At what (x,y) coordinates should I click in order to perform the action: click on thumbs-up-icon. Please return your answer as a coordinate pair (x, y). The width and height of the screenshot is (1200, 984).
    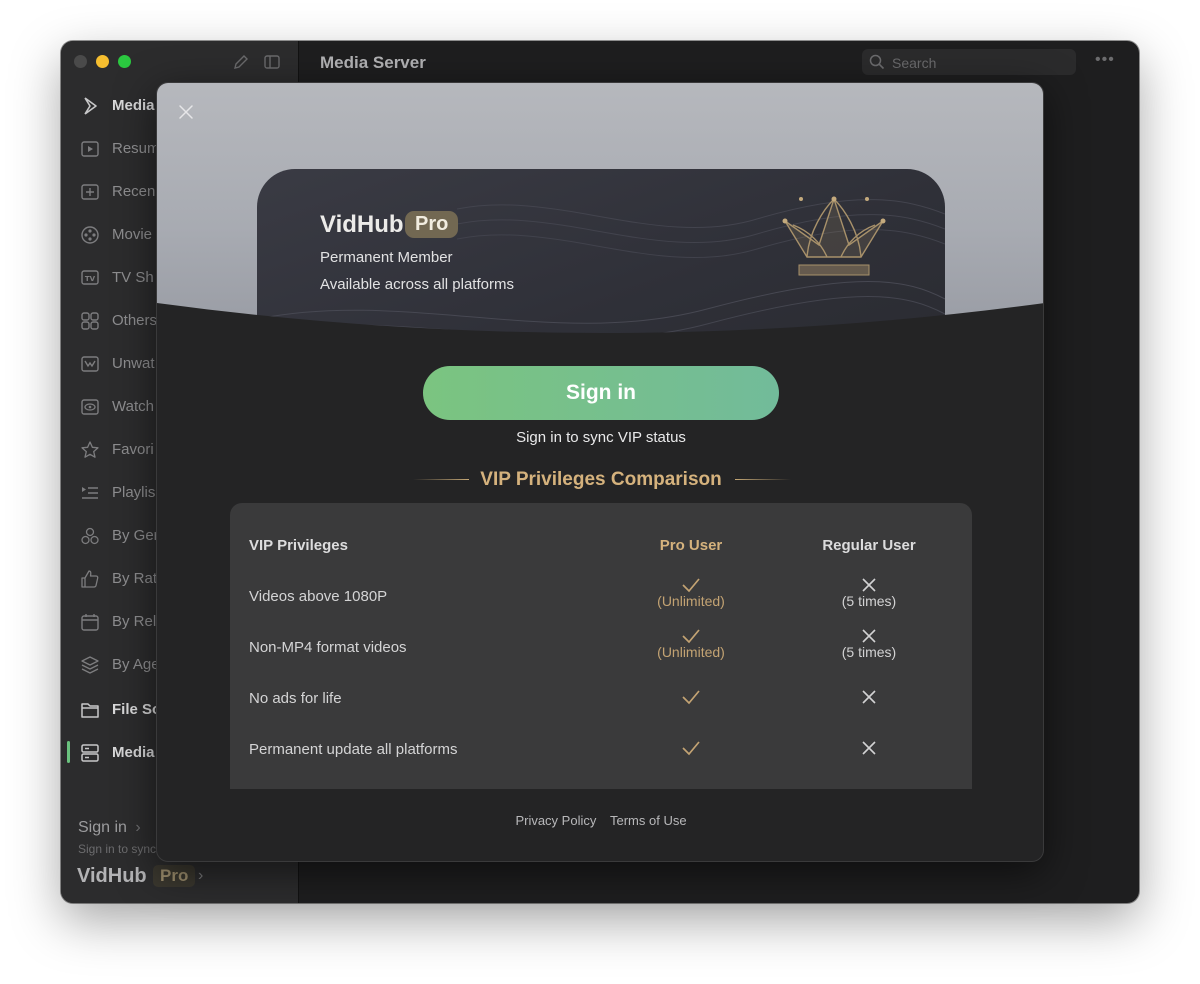
    Looking at the image, I should click on (90, 579).